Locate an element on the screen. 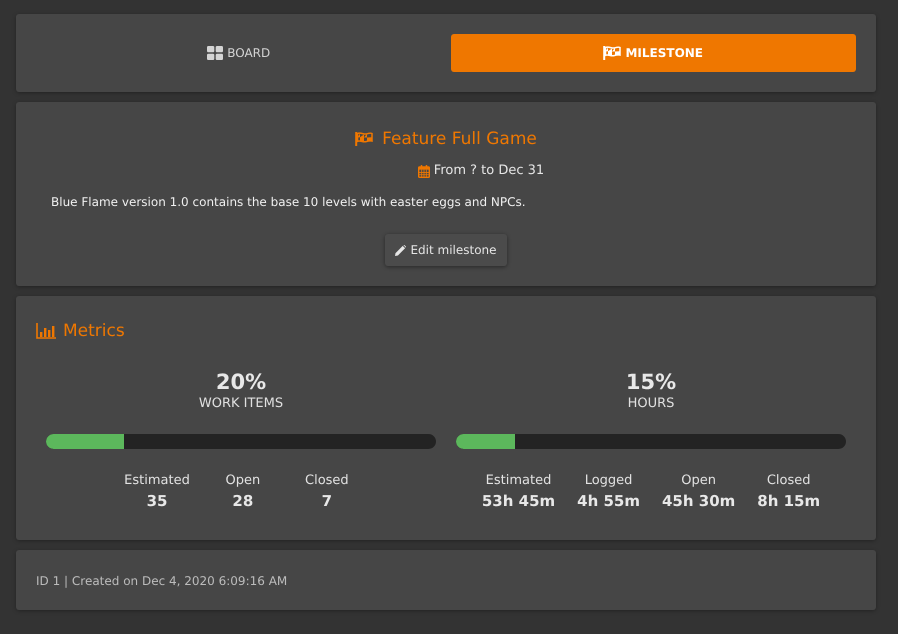 The height and width of the screenshot is (634, 898). metrics-title: Metrics is located at coordinates (94, 331).